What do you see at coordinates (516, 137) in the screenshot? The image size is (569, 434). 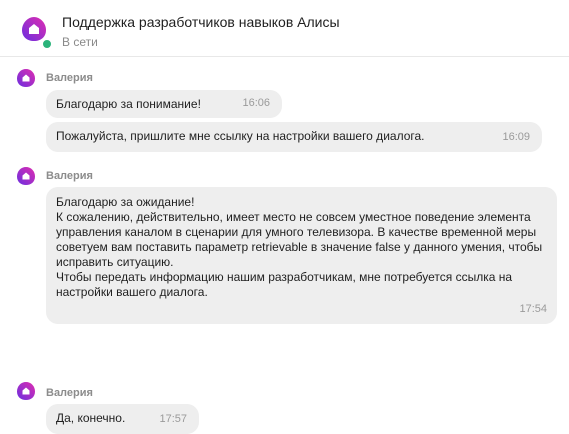 I see `message-time: 16:09` at bounding box center [516, 137].